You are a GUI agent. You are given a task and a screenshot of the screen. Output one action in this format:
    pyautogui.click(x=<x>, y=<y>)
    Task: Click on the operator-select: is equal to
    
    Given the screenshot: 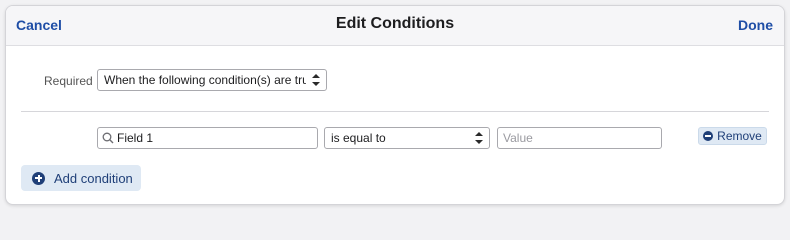 What is the action you would take?
    pyautogui.click(x=407, y=138)
    